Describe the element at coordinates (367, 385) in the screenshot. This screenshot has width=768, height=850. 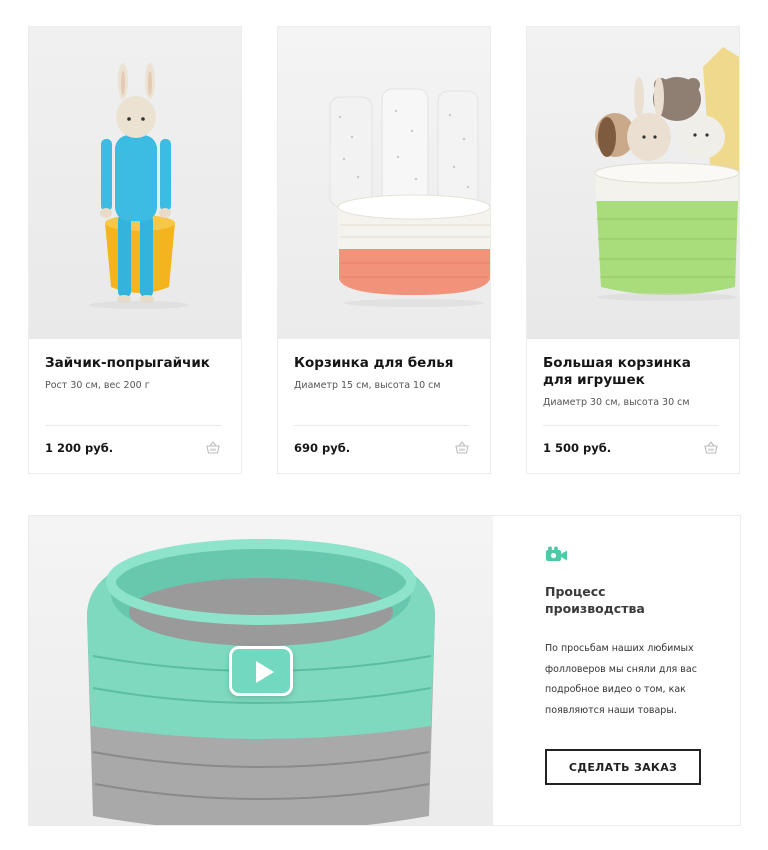
I see `product-subtitle: Диаметр 15 см, высота 10 см` at that location.